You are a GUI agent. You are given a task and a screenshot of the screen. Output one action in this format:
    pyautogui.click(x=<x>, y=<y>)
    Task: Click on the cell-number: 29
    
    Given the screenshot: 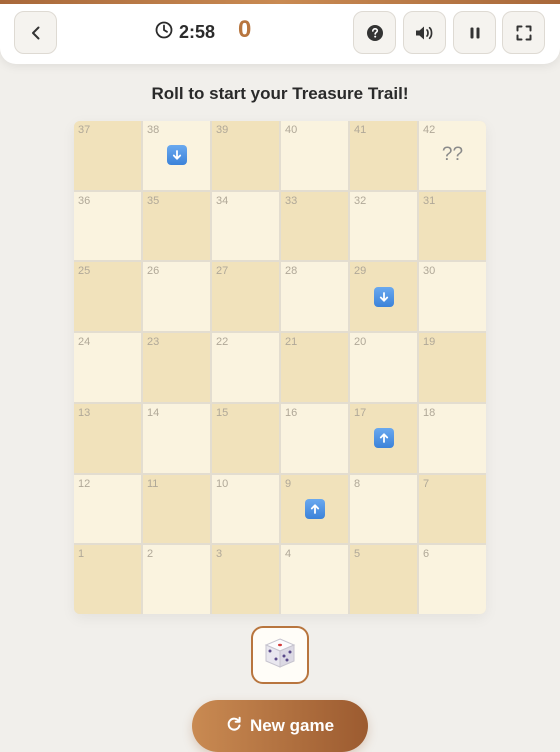 What is the action you would take?
    pyautogui.click(x=360, y=271)
    